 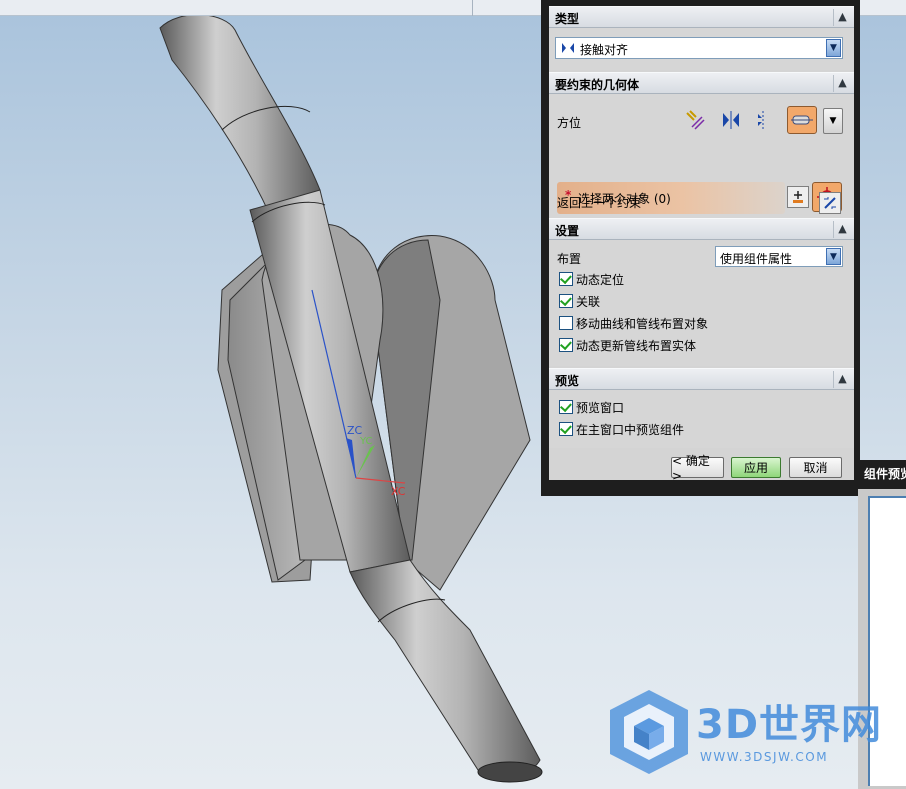 What do you see at coordinates (649, 732) in the screenshot?
I see `cube-logo-icon` at bounding box center [649, 732].